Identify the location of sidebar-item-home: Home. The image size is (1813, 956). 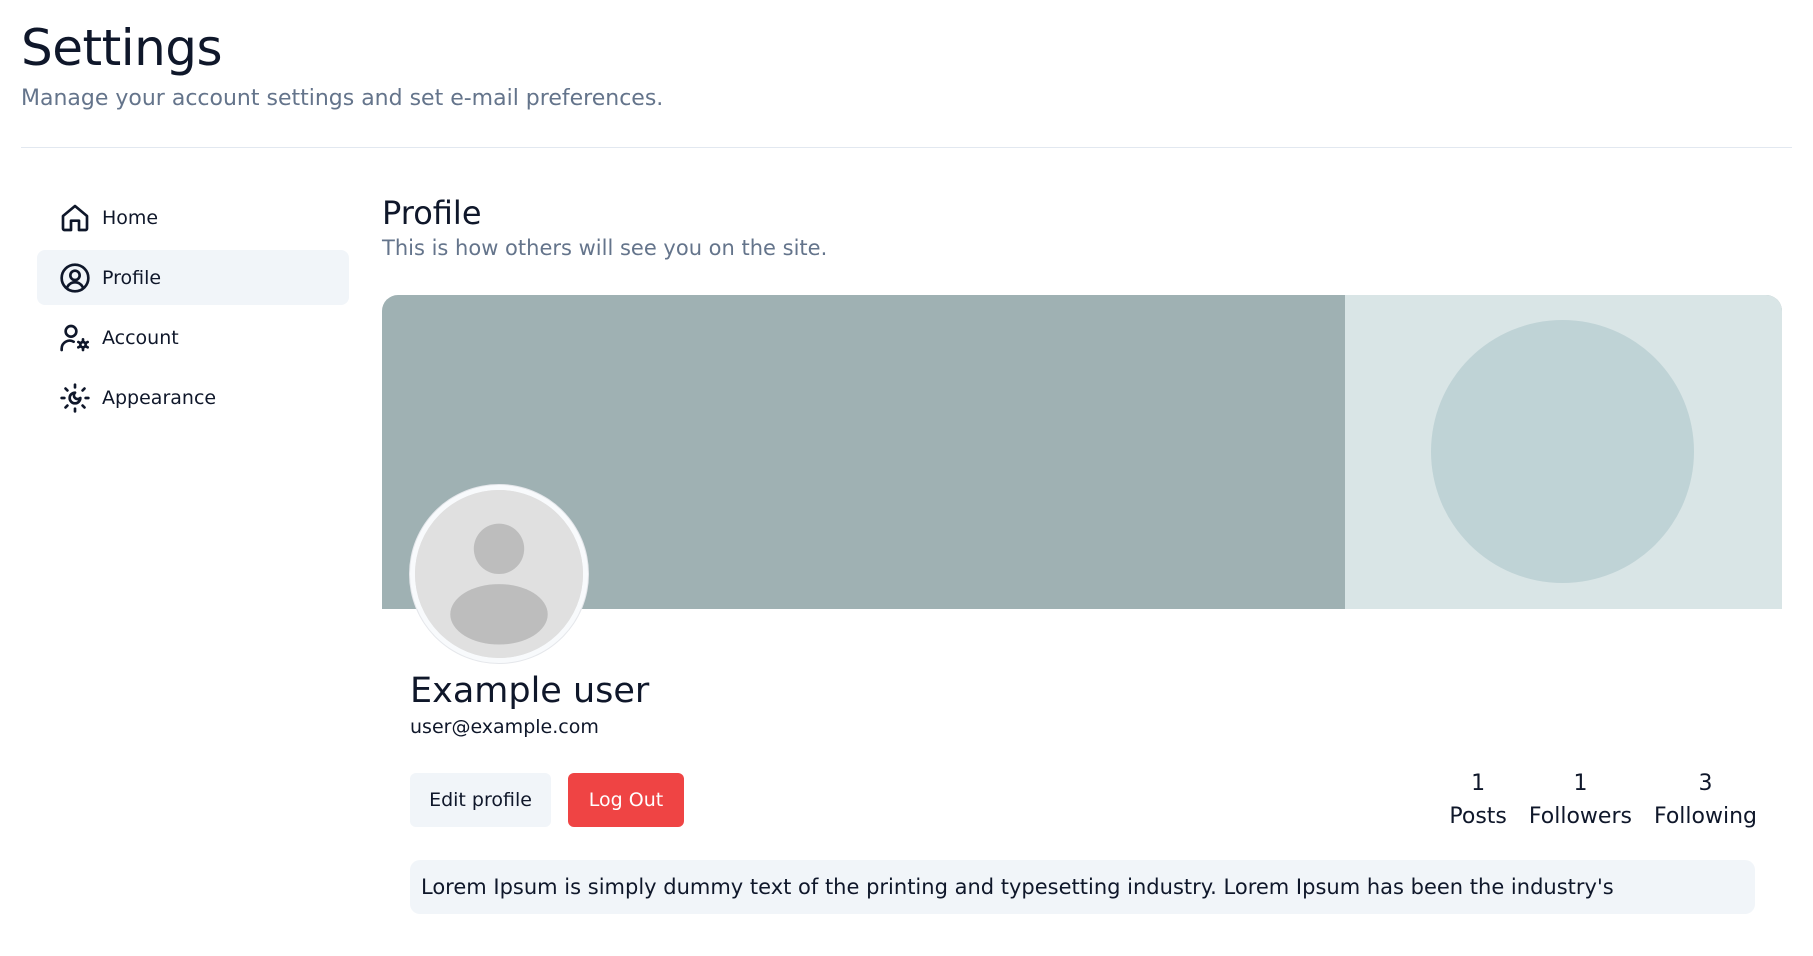
(193, 217).